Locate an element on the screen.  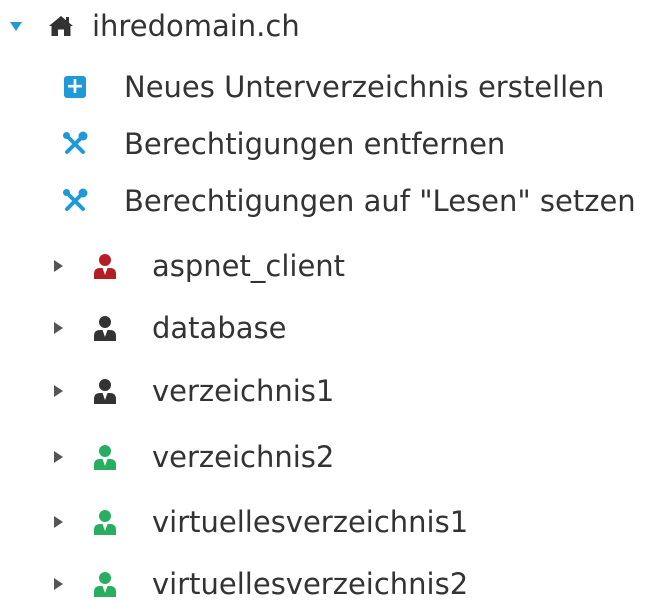
plus-box-icon: + is located at coordinates (75, 86).